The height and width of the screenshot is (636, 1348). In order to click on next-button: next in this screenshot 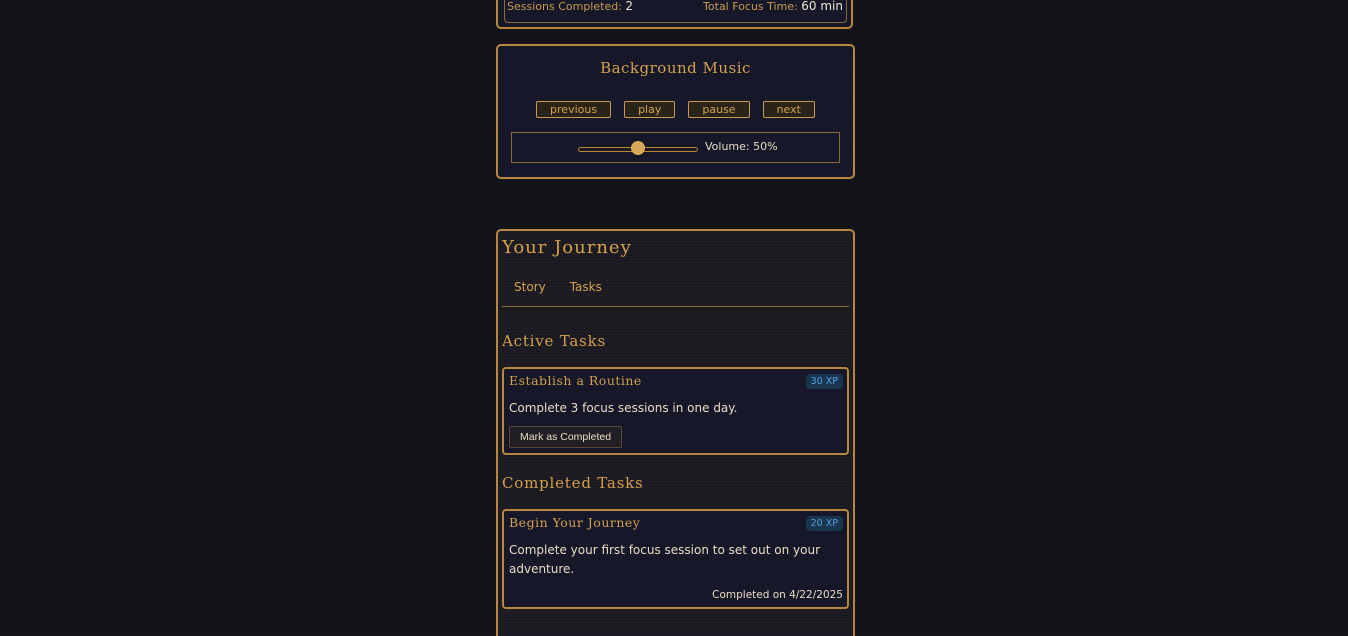, I will do `click(788, 109)`.